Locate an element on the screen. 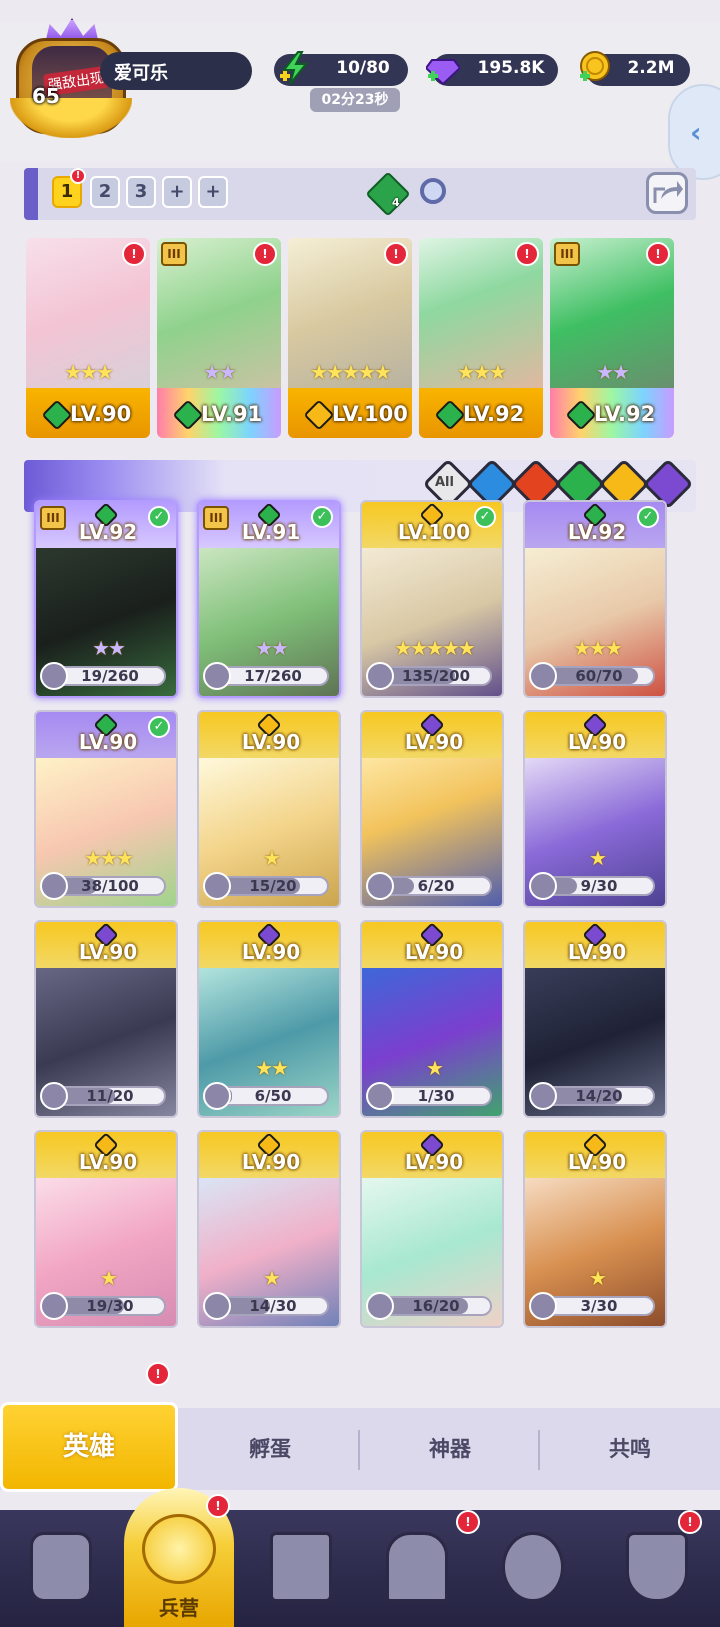 This screenshot has width=720, height=1627. hero-level: LV.91 is located at coordinates (232, 414).